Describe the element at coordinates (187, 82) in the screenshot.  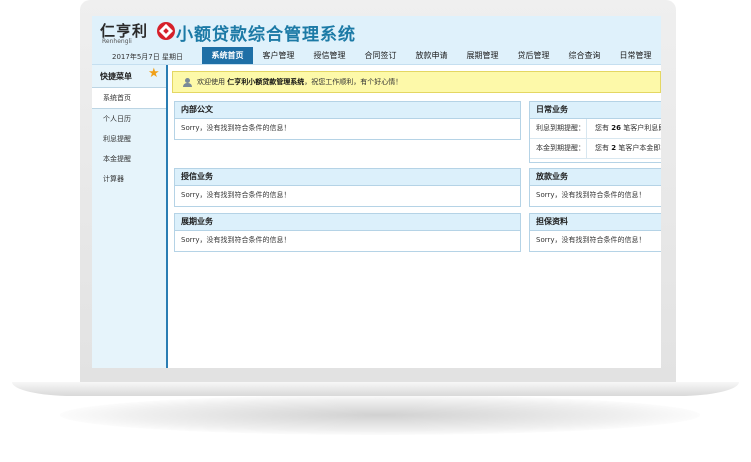
I see `user-icon` at that location.